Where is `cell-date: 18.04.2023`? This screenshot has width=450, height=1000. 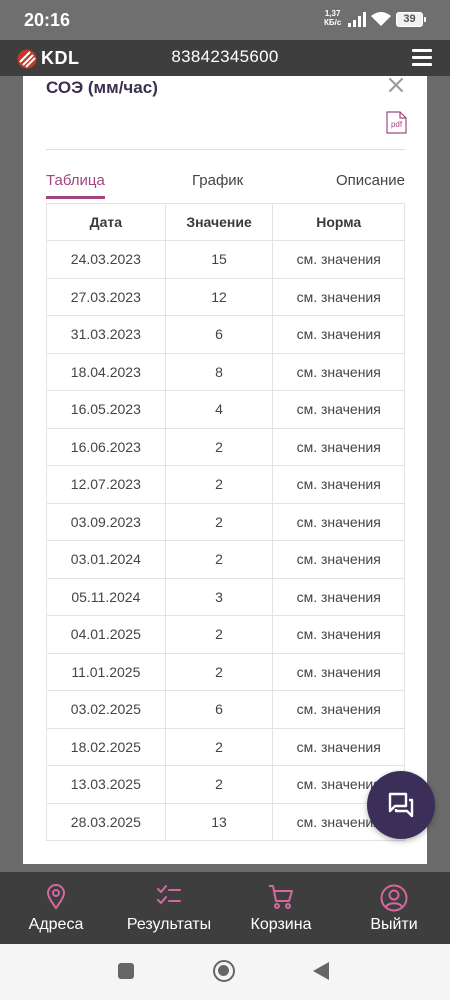
cell-date: 18.04.2023 is located at coordinates (106, 371).